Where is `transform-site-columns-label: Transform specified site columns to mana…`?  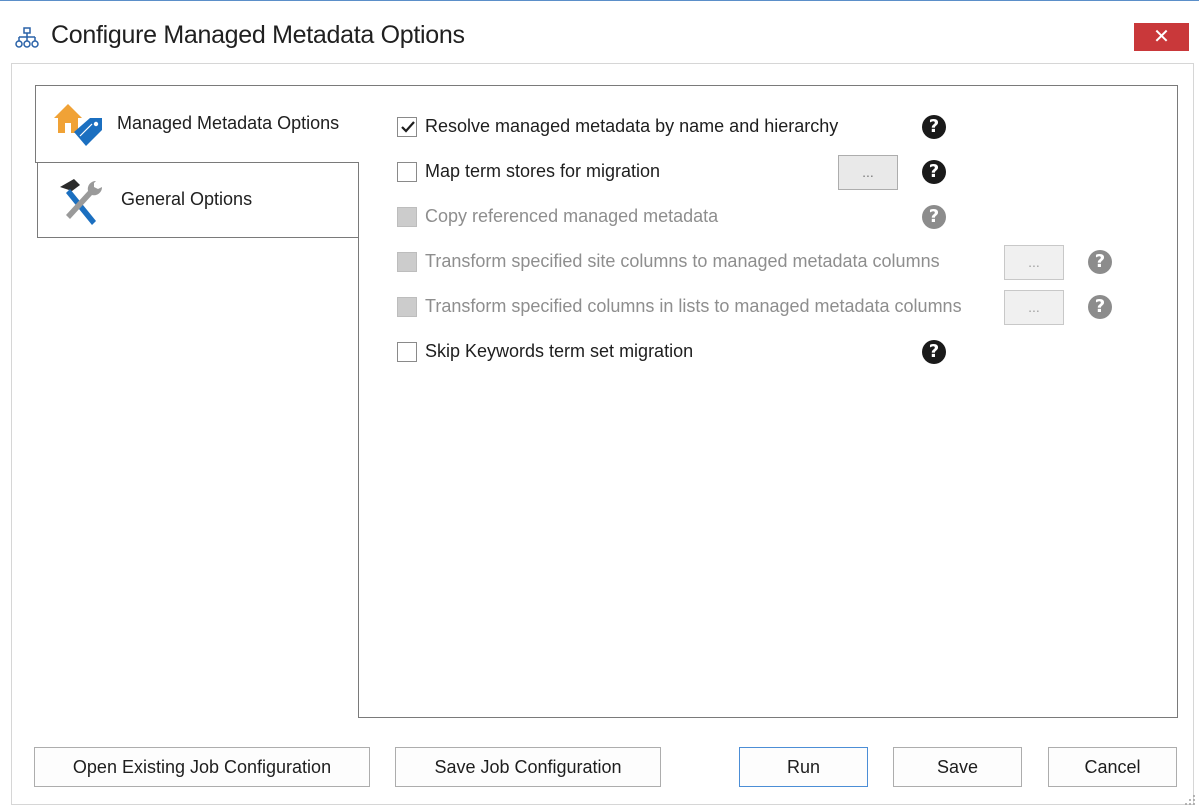 transform-site-columns-label: Transform specified site columns to mana… is located at coordinates (682, 261).